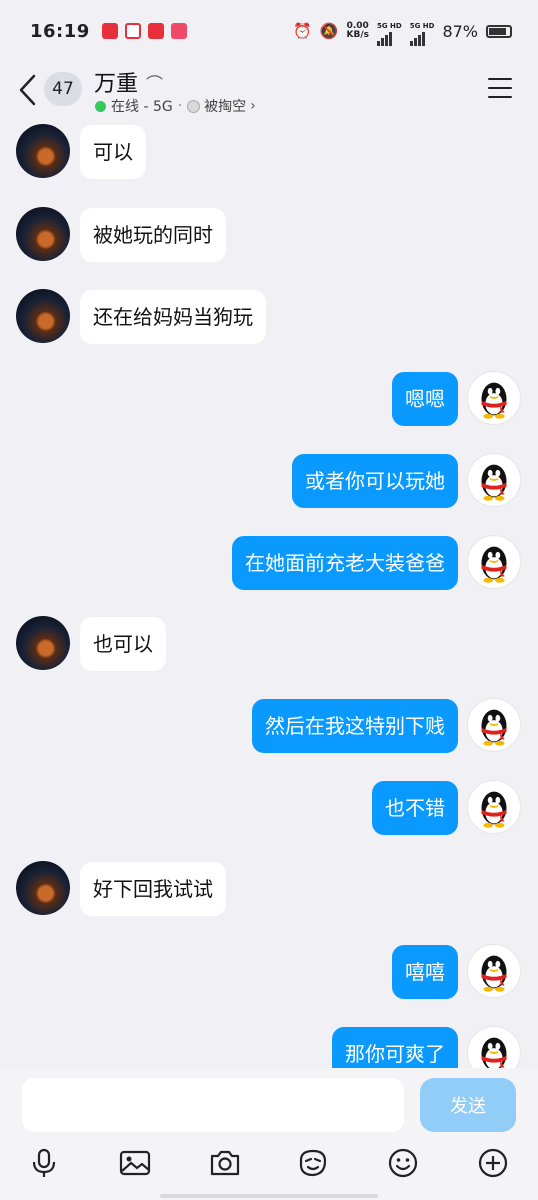  Describe the element at coordinates (269, 91) in the screenshot. I see `chat-header: 47 万重 ⌒ 在线 - 5G · 被掏空 ›` at that location.